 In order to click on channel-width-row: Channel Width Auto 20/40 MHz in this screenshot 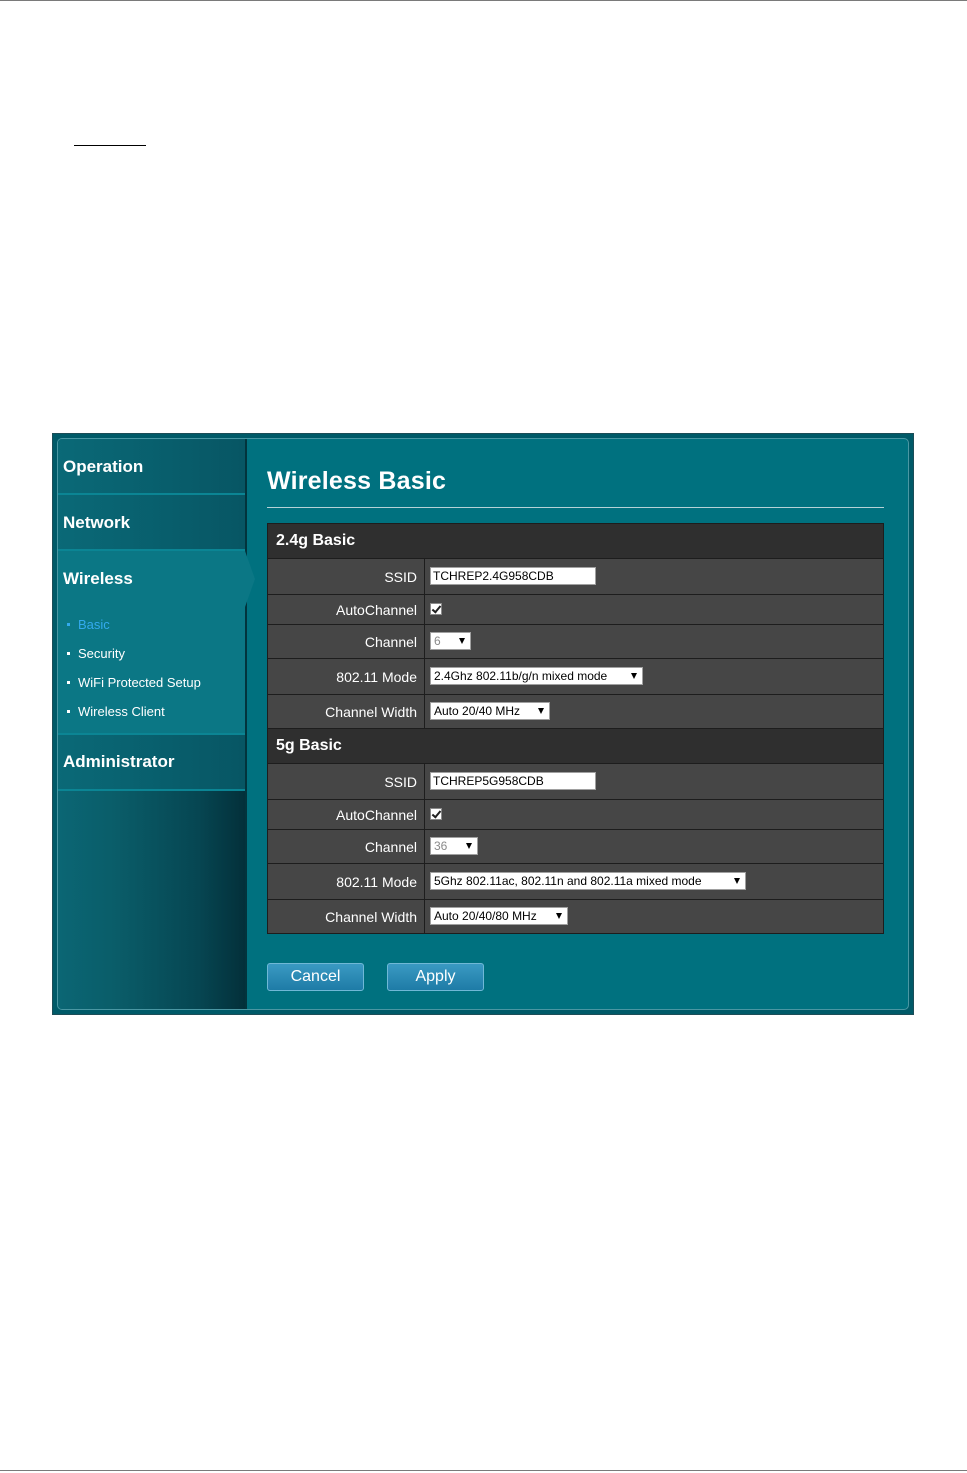, I will do `click(575, 711)`.